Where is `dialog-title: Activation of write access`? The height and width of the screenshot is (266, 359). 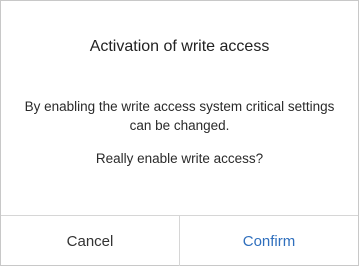 dialog-title: Activation of write access is located at coordinates (179, 46).